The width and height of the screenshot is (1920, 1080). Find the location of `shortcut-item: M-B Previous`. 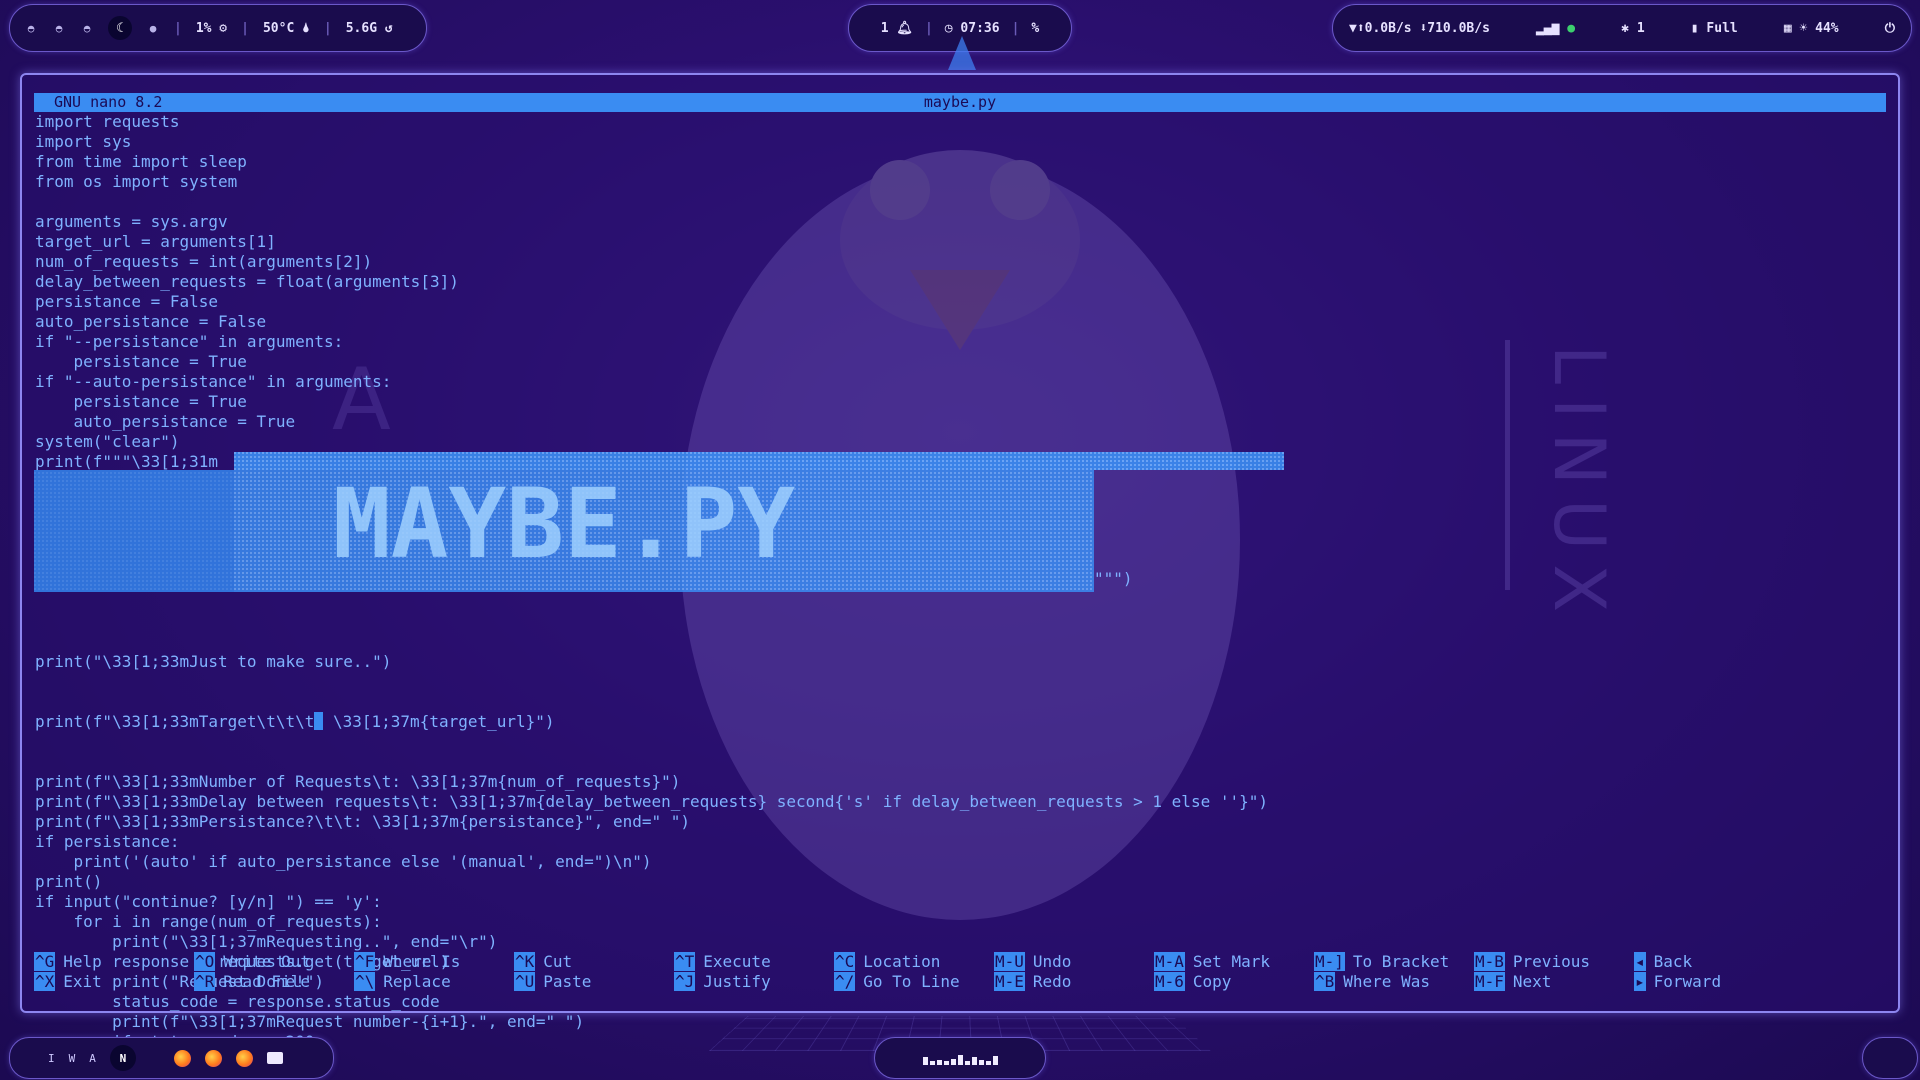

shortcut-item: M-B Previous is located at coordinates (1532, 962).